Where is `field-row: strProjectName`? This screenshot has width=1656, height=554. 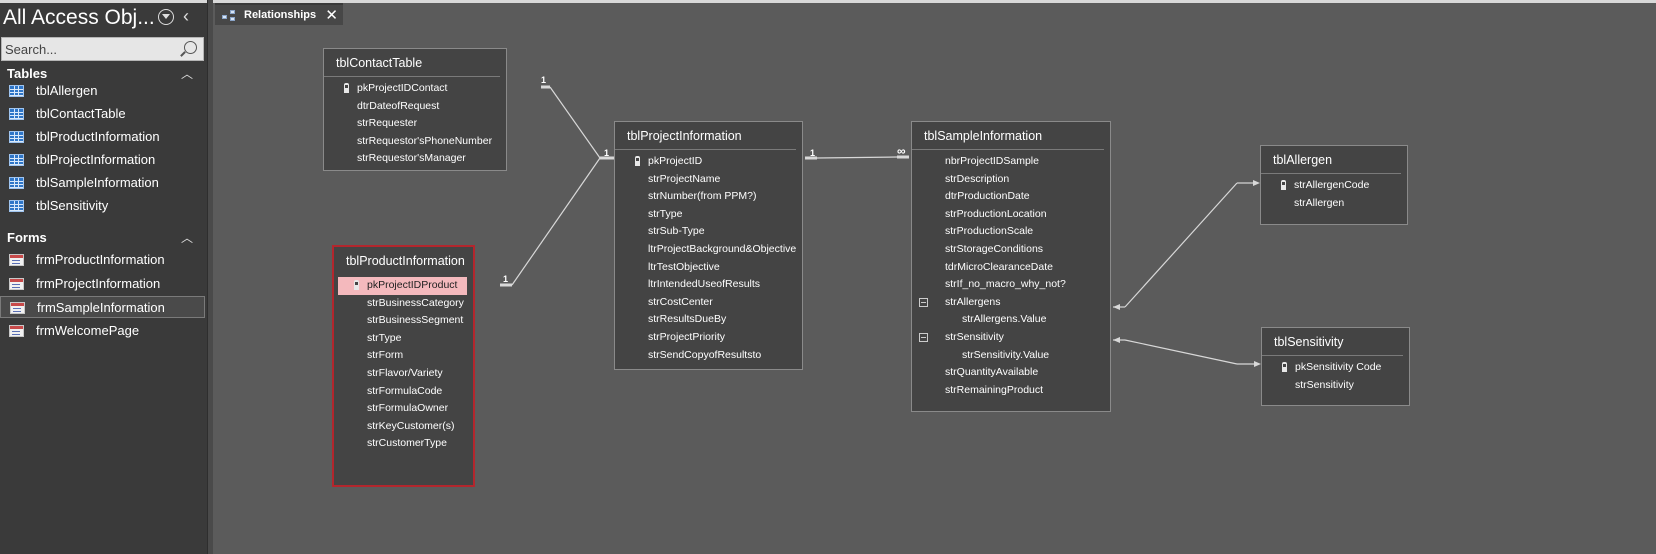 field-row: strProjectName is located at coordinates (708, 180).